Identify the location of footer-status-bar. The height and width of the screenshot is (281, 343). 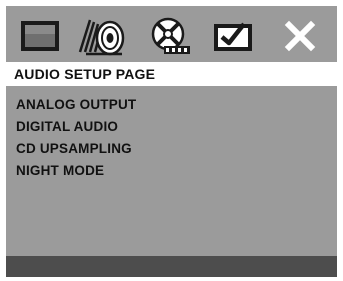
(171, 266).